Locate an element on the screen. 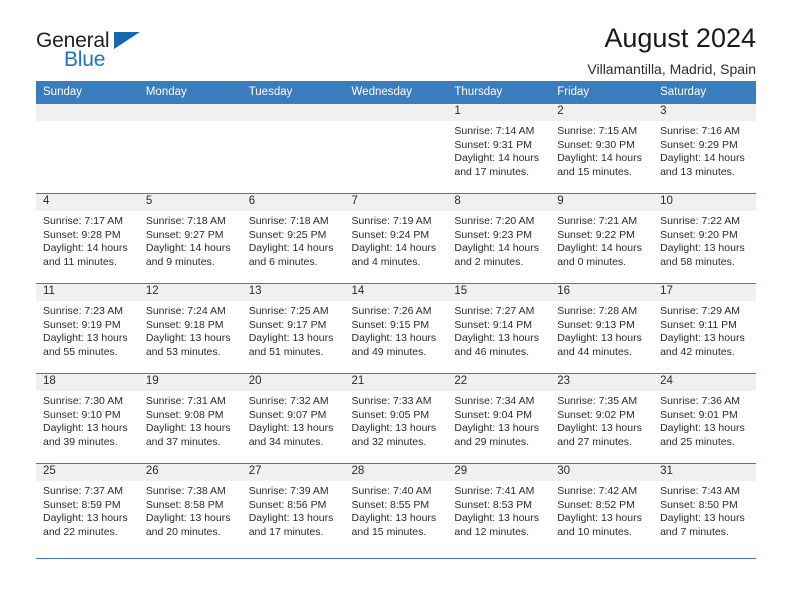  day-detail-line: Sunrise: 7:31 AM is located at coordinates (185, 401).